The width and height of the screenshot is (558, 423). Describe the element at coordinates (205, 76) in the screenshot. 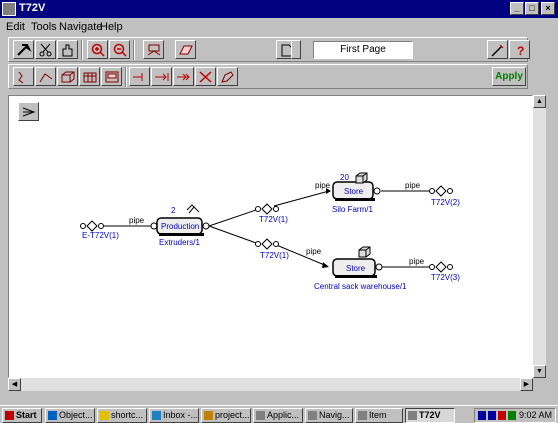

I see `delete-link-button` at that location.